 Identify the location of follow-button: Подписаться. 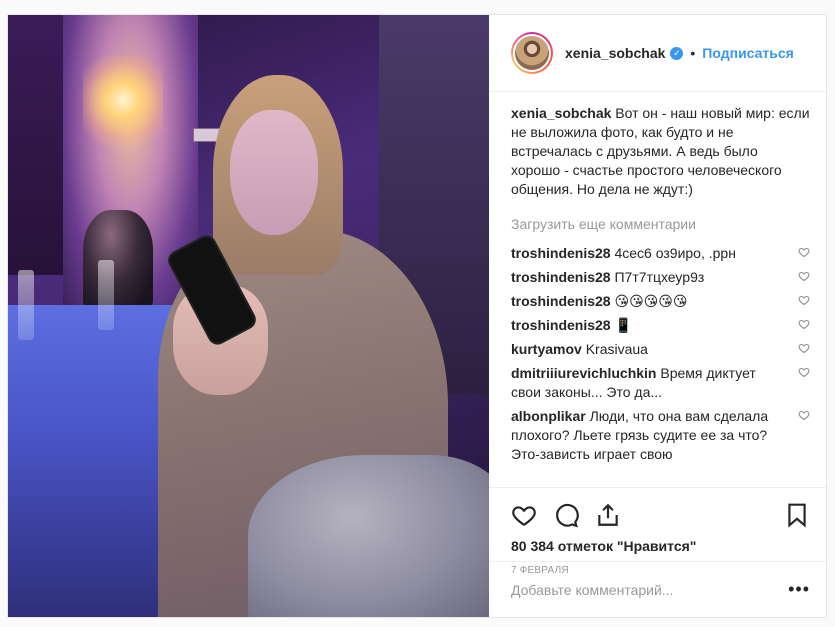
(748, 53).